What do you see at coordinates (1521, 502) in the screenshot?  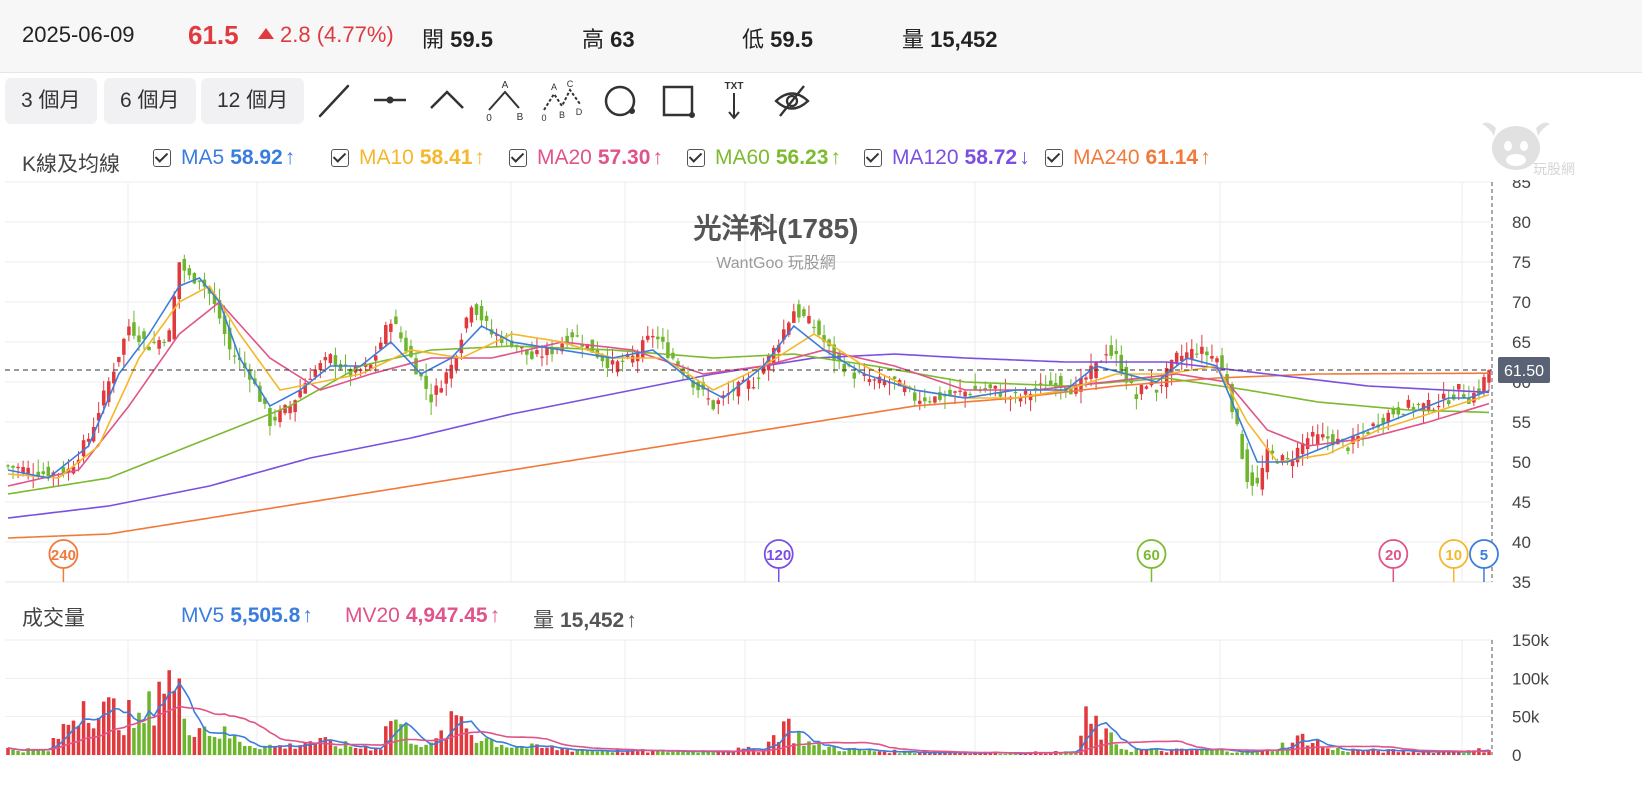 I see `price-axis-tick-label: 45` at bounding box center [1521, 502].